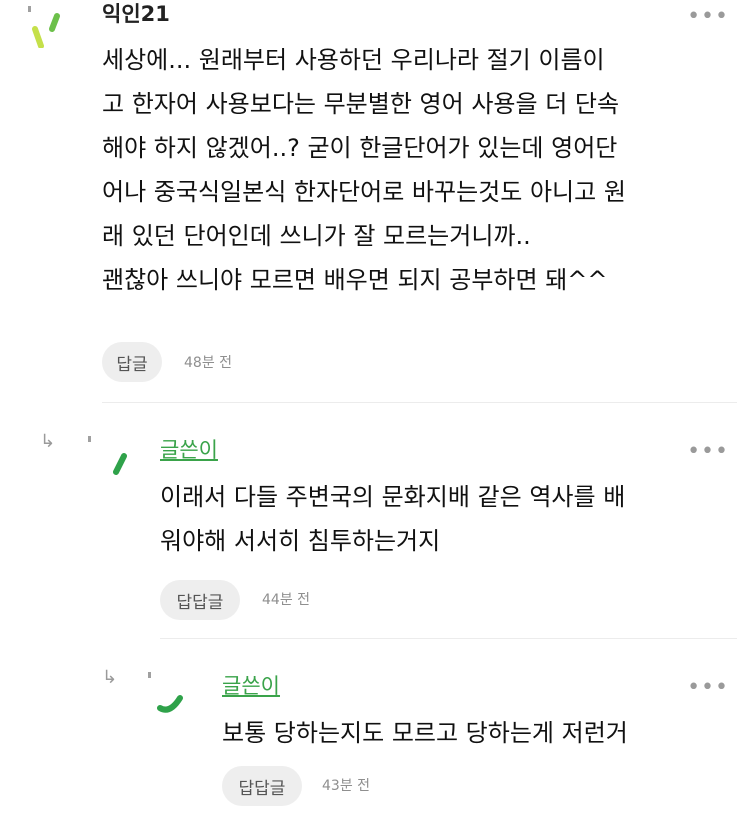 The image size is (749, 817). I want to click on comment-timestamp: 43분 전, so click(346, 786).